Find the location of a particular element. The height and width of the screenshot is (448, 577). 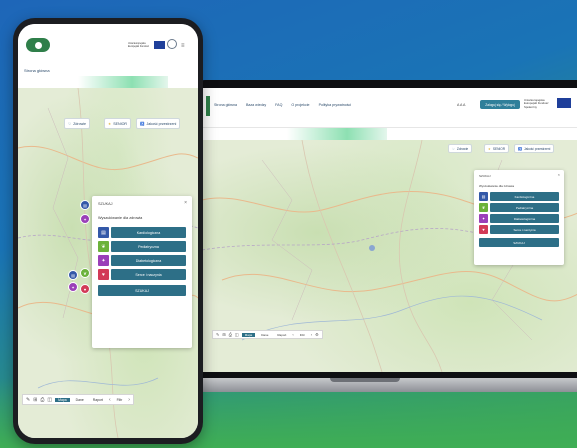

nav-item-privacy: Polityka prywatności is located at coordinates (335, 105).